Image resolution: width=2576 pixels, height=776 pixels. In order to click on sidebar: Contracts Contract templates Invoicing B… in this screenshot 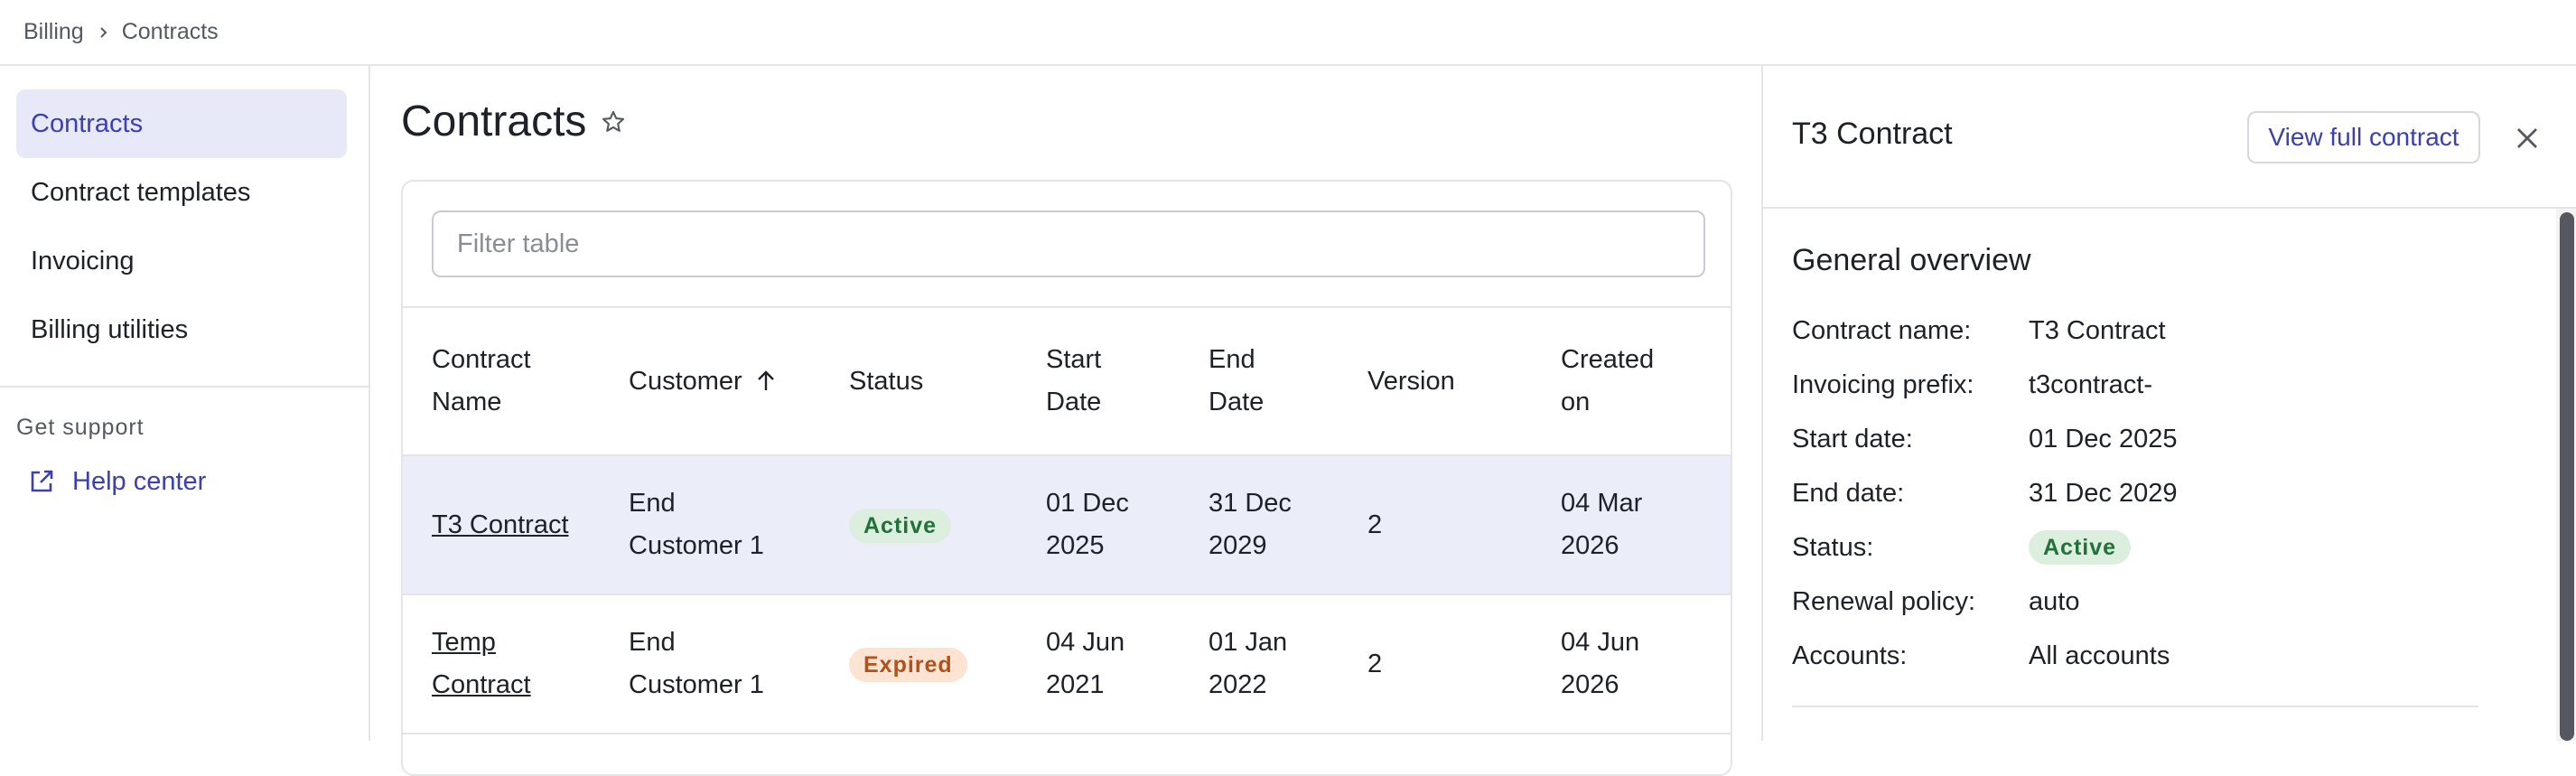, I will do `click(185, 403)`.